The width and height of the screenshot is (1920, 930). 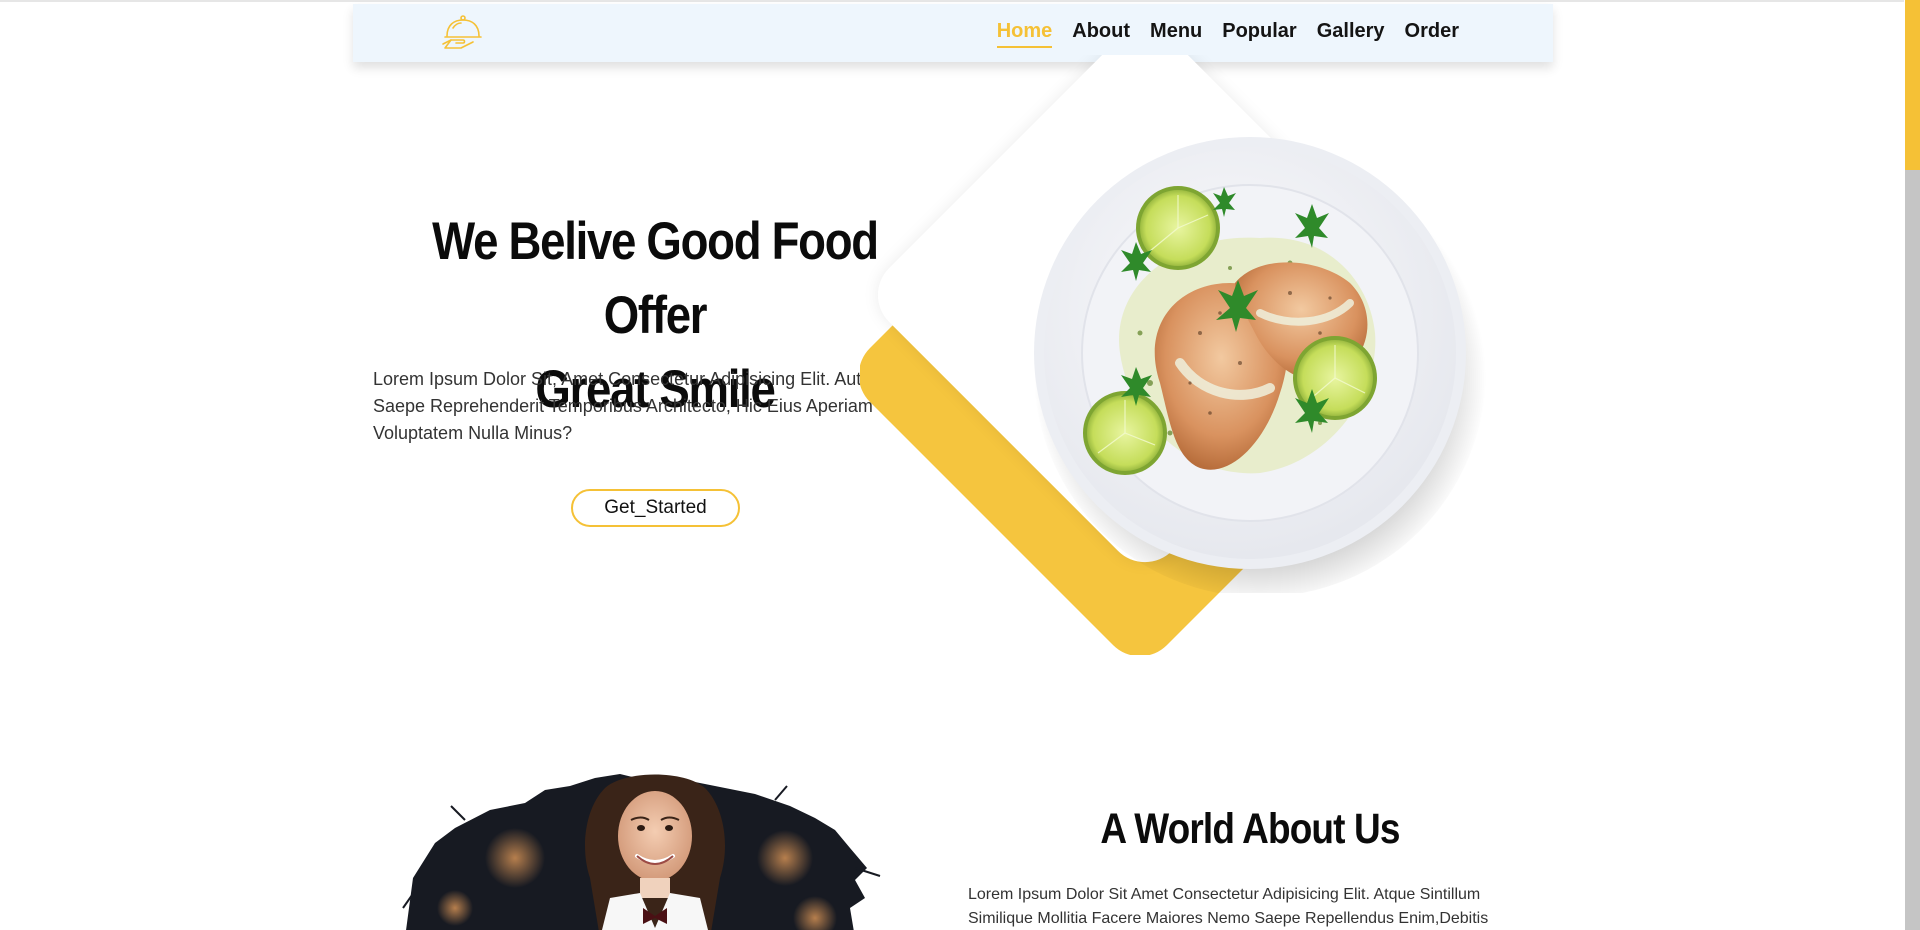 What do you see at coordinates (675, 849) in the screenshot?
I see `about-image` at bounding box center [675, 849].